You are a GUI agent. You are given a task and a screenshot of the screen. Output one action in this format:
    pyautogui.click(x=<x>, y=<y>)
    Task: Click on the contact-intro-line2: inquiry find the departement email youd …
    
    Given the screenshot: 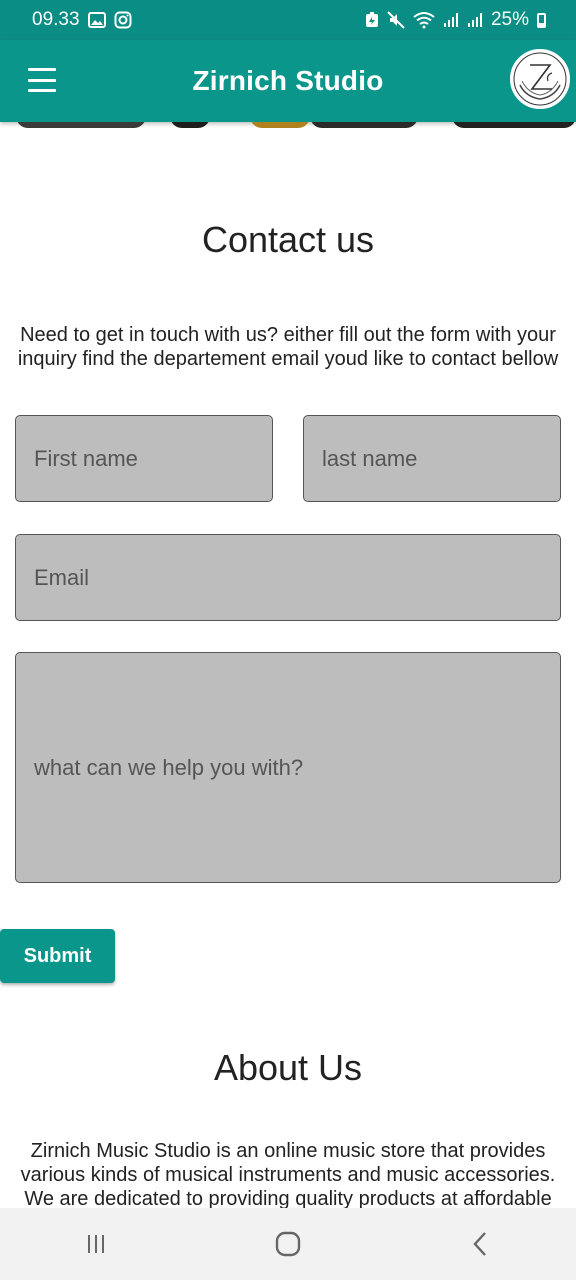 What is the action you would take?
    pyautogui.click(x=288, y=359)
    